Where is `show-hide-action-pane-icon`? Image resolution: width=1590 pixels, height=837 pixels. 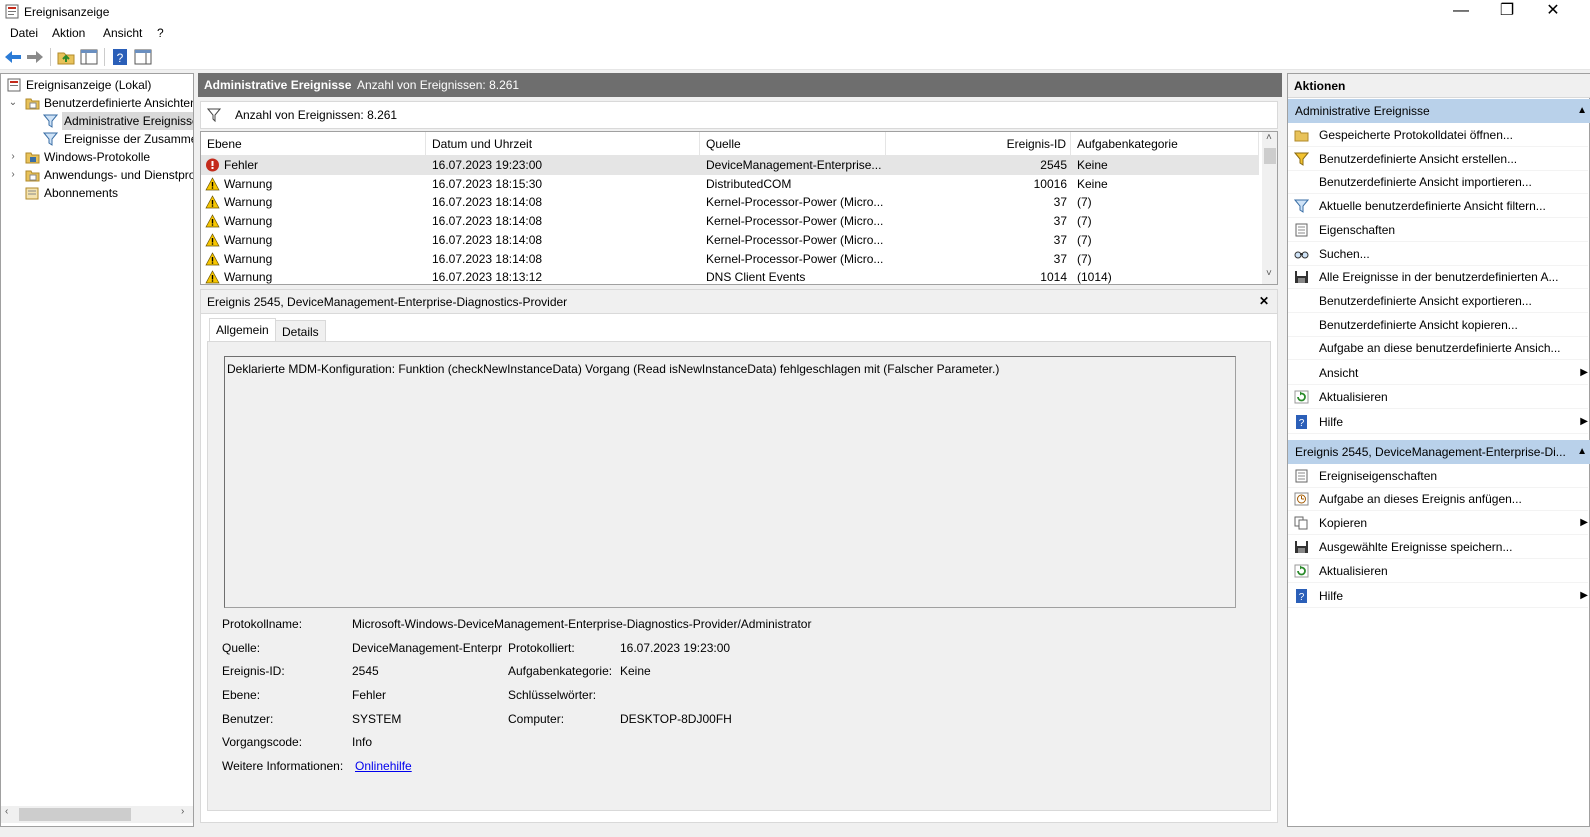
show-hide-action-pane-icon is located at coordinates (143, 57).